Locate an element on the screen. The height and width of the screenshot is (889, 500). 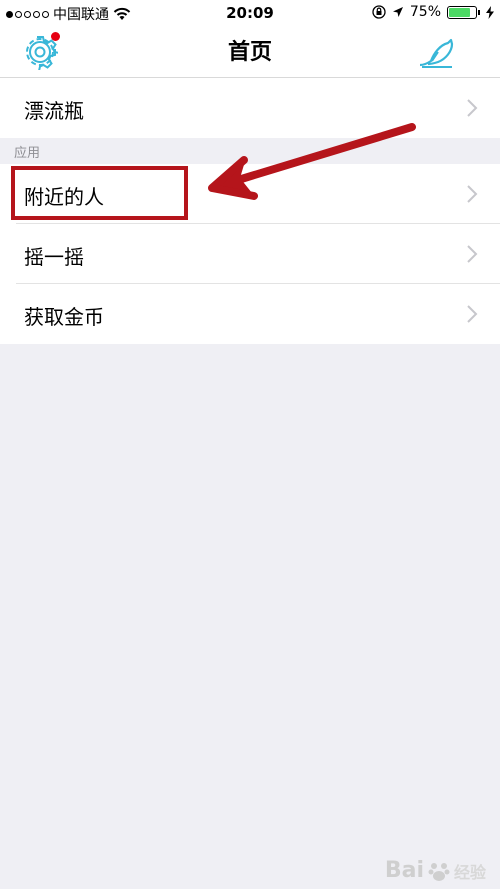
compose-button is located at coordinates (436, 52).